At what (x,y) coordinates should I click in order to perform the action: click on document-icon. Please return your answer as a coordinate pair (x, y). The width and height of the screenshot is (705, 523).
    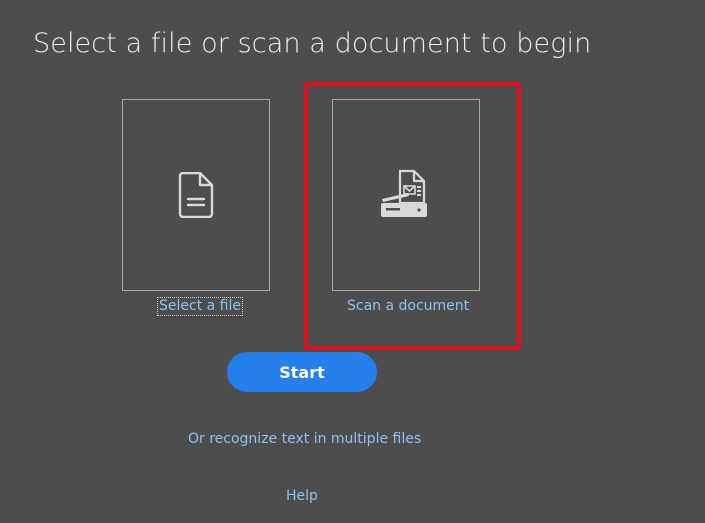
    Looking at the image, I should click on (196, 195).